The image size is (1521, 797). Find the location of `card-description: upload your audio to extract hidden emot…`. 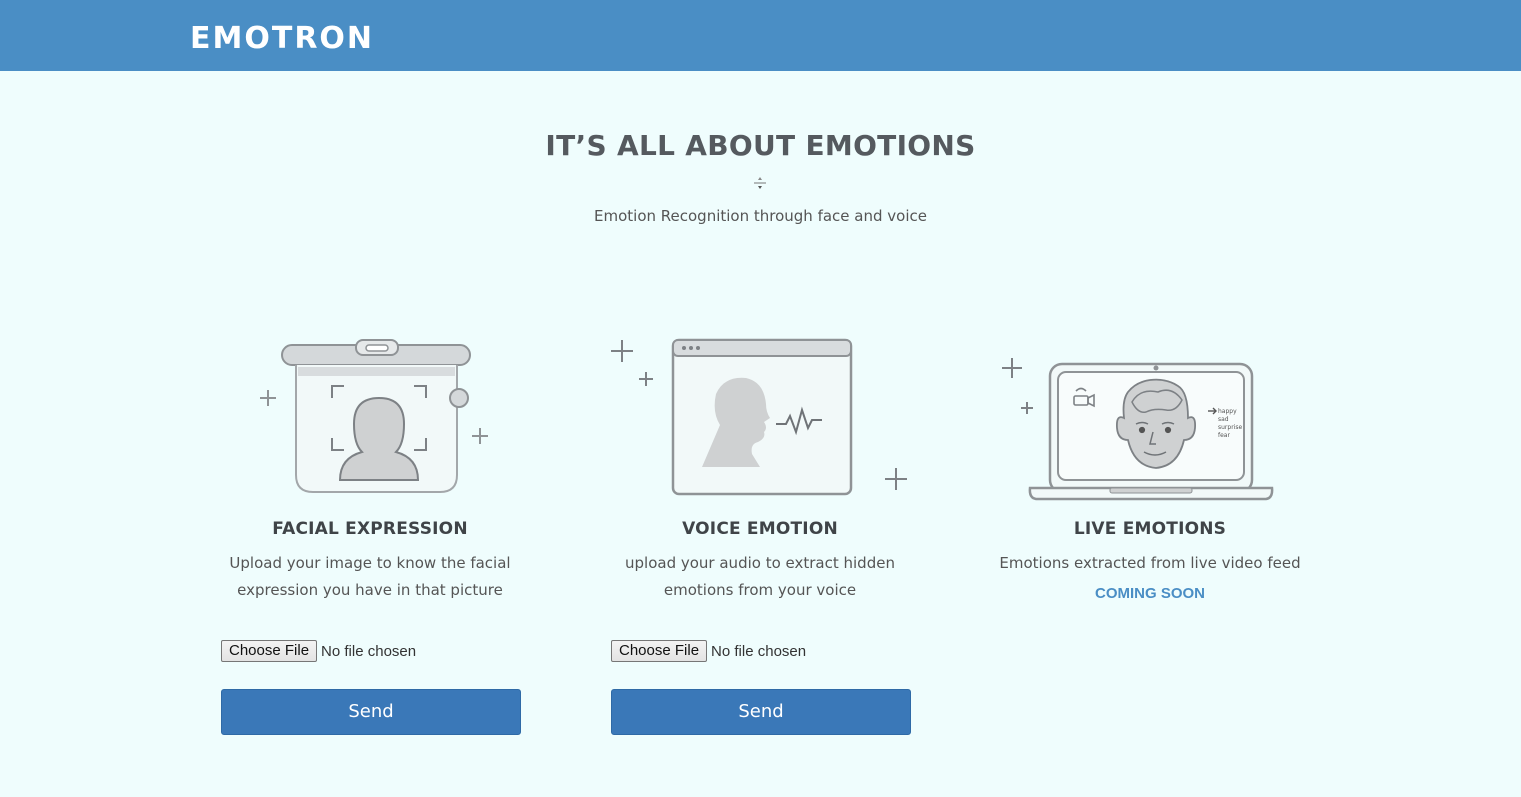

card-description: upload your audio to extract hidden emot… is located at coordinates (760, 576).